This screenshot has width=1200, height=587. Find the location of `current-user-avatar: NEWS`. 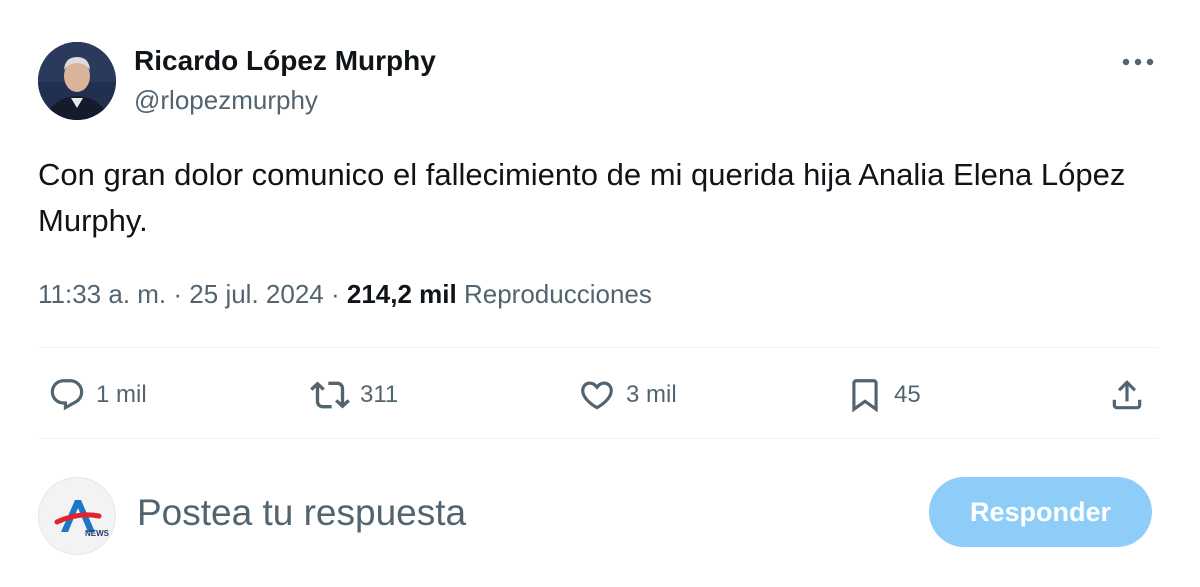

current-user-avatar: NEWS is located at coordinates (77, 516).